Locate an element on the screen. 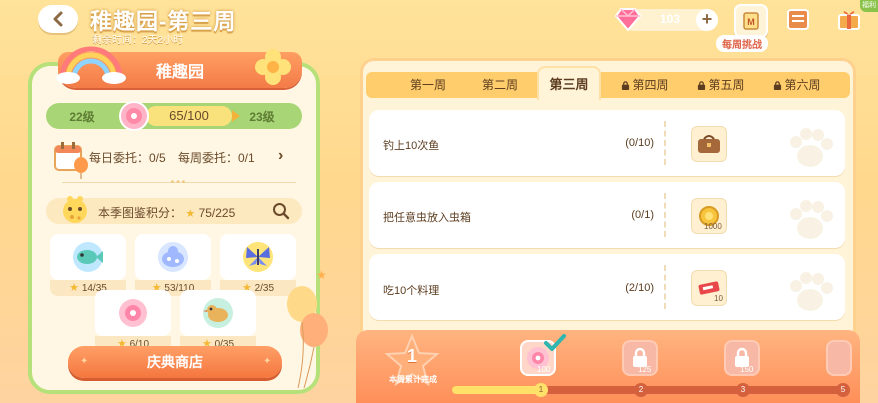  fish-icon is located at coordinates (88, 257).